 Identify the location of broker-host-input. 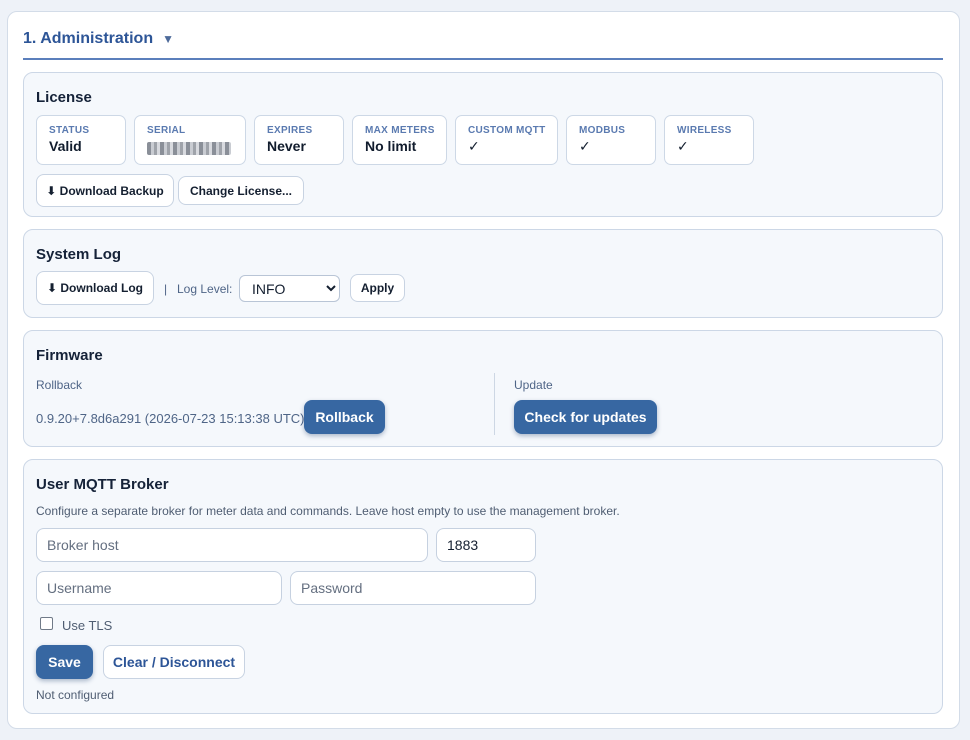
(232, 545).